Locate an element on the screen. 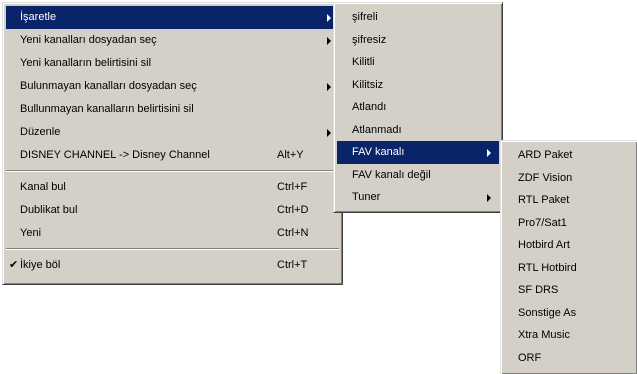 This screenshot has width=637, height=374. menu-item-label: Tuner is located at coordinates (366, 197).